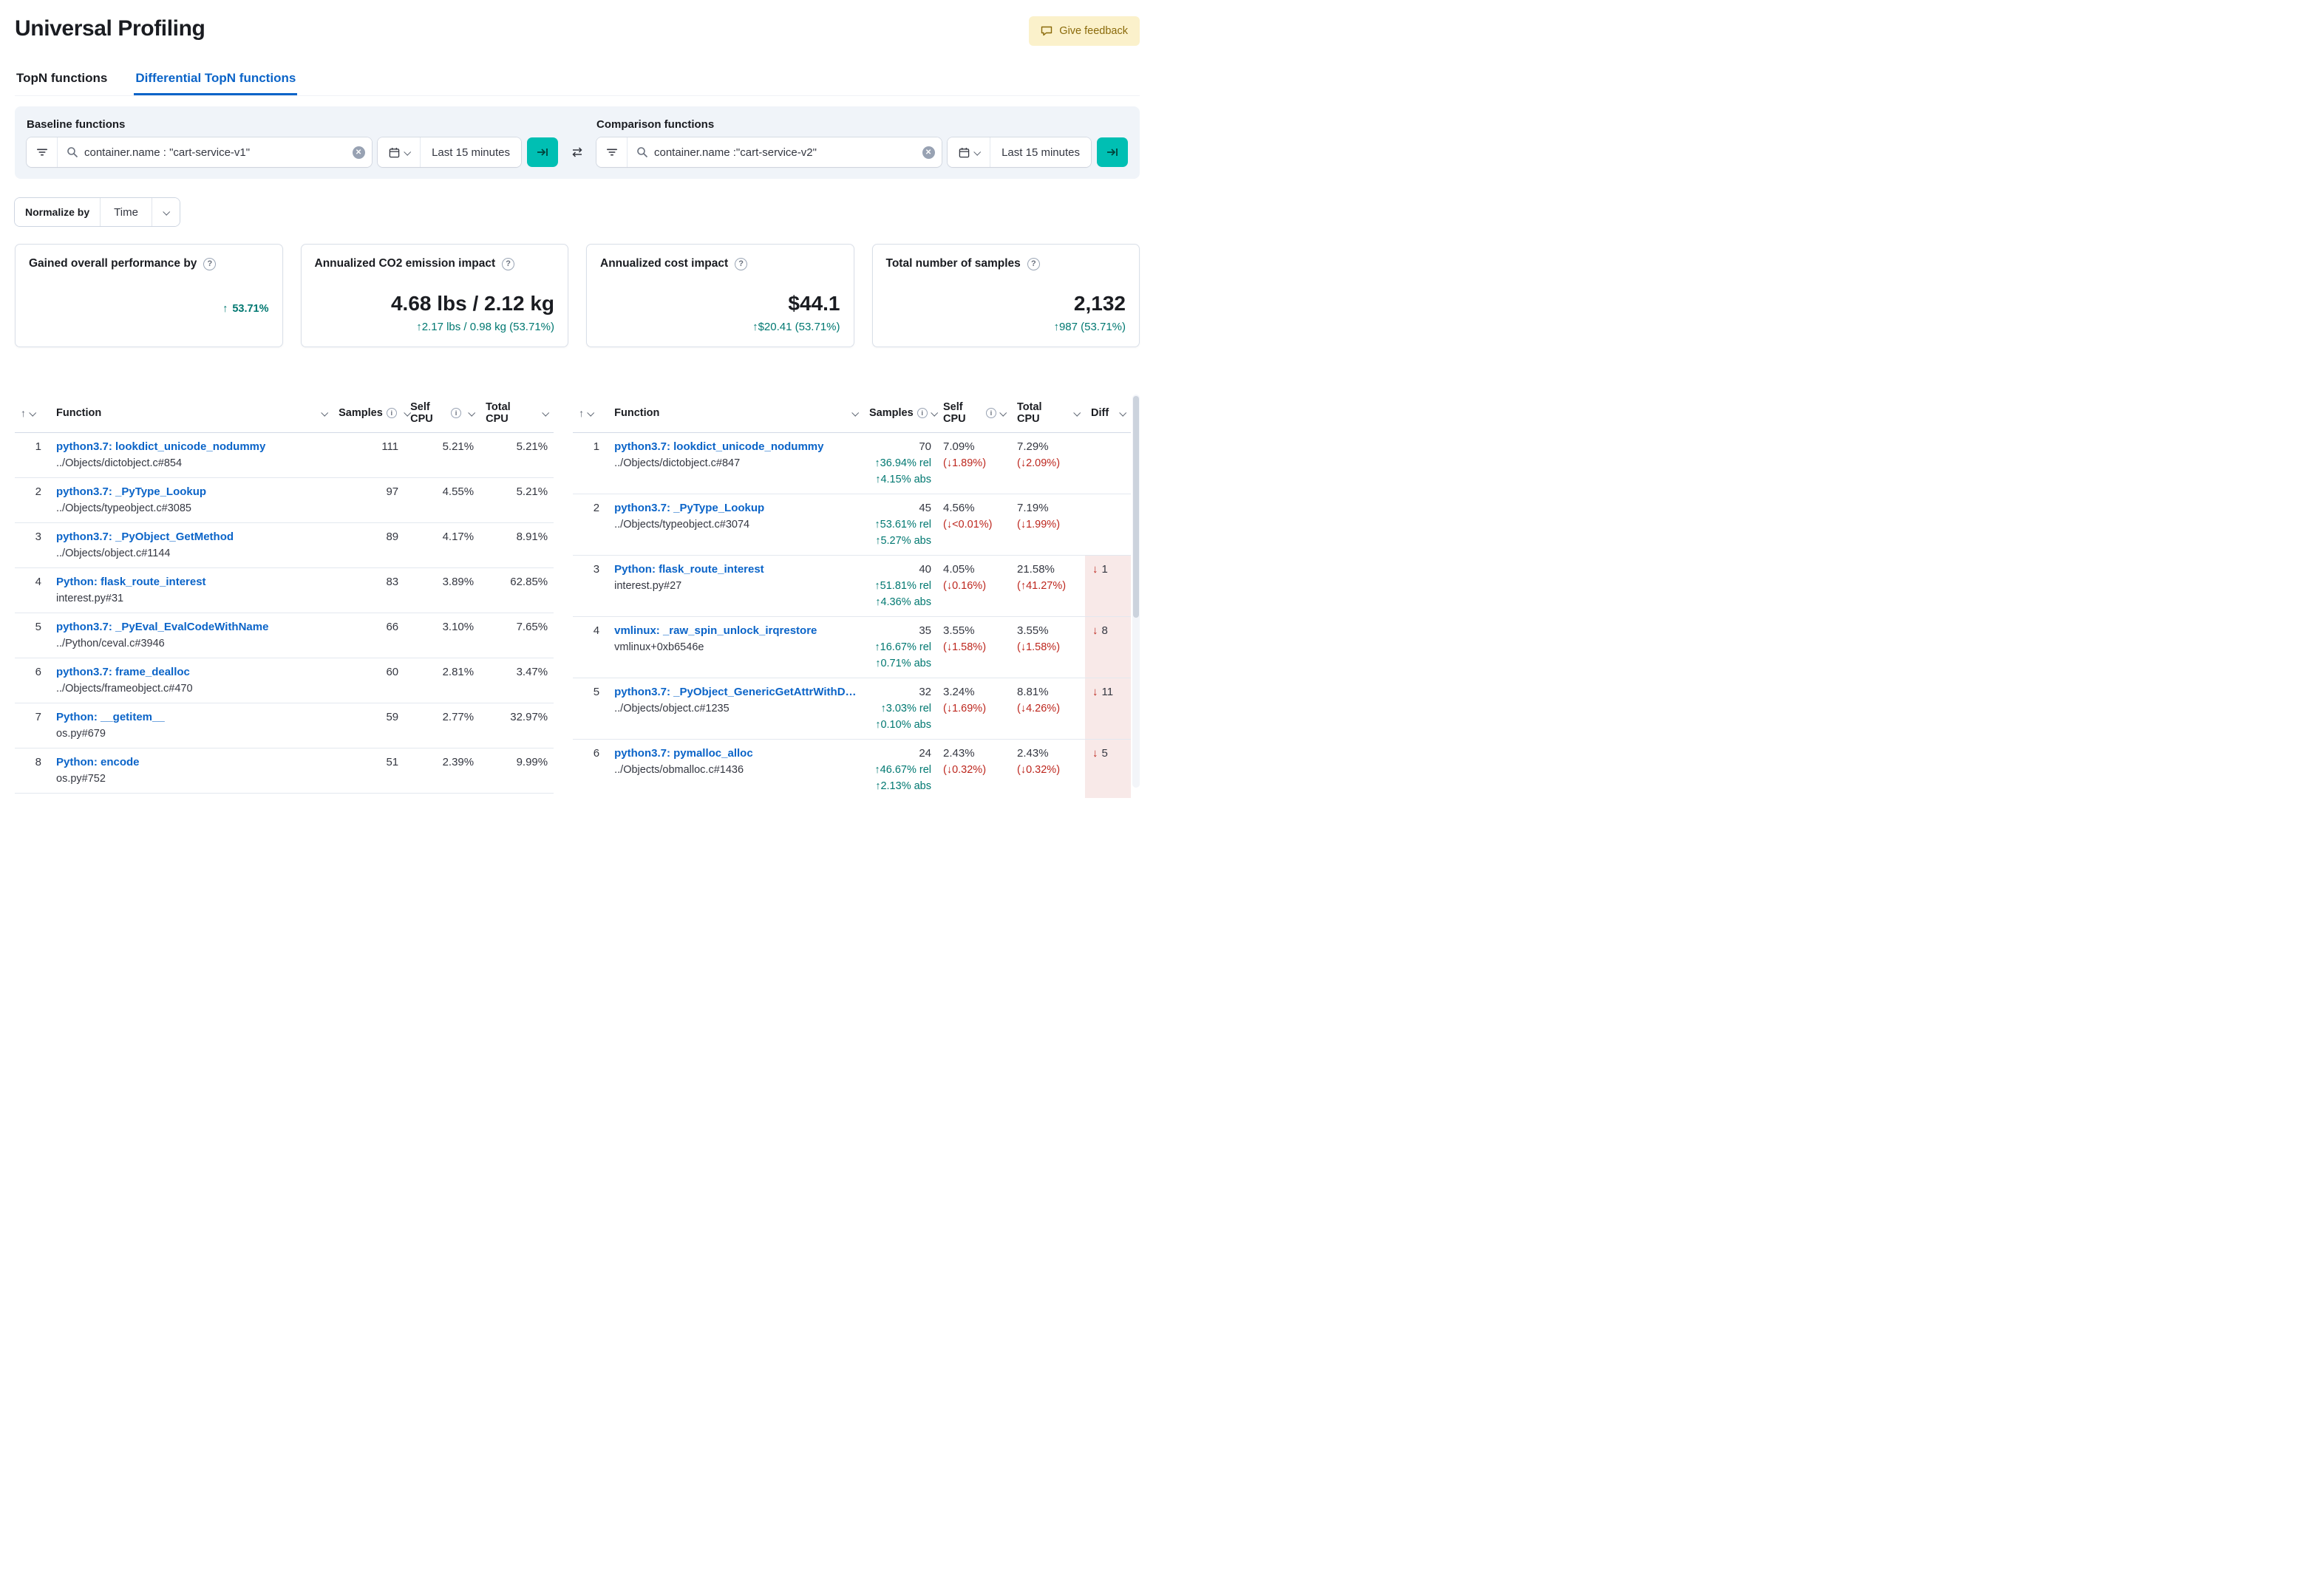 This screenshot has width=2309, height=1596. I want to click on baseline-query-input: container.name : "cart-service-v1", so click(214, 152).